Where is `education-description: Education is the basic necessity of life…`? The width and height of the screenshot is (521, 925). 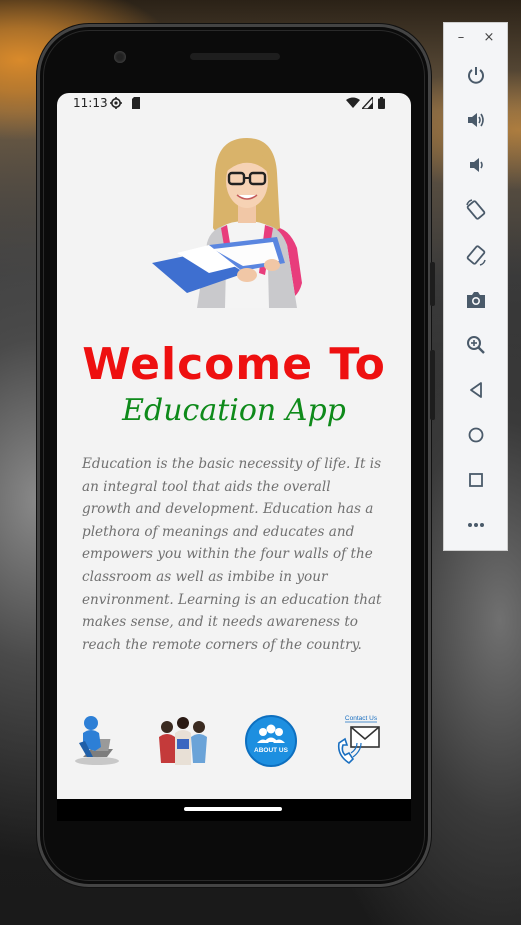
education-description: Education is the basic necessity of life… is located at coordinates (232, 554).